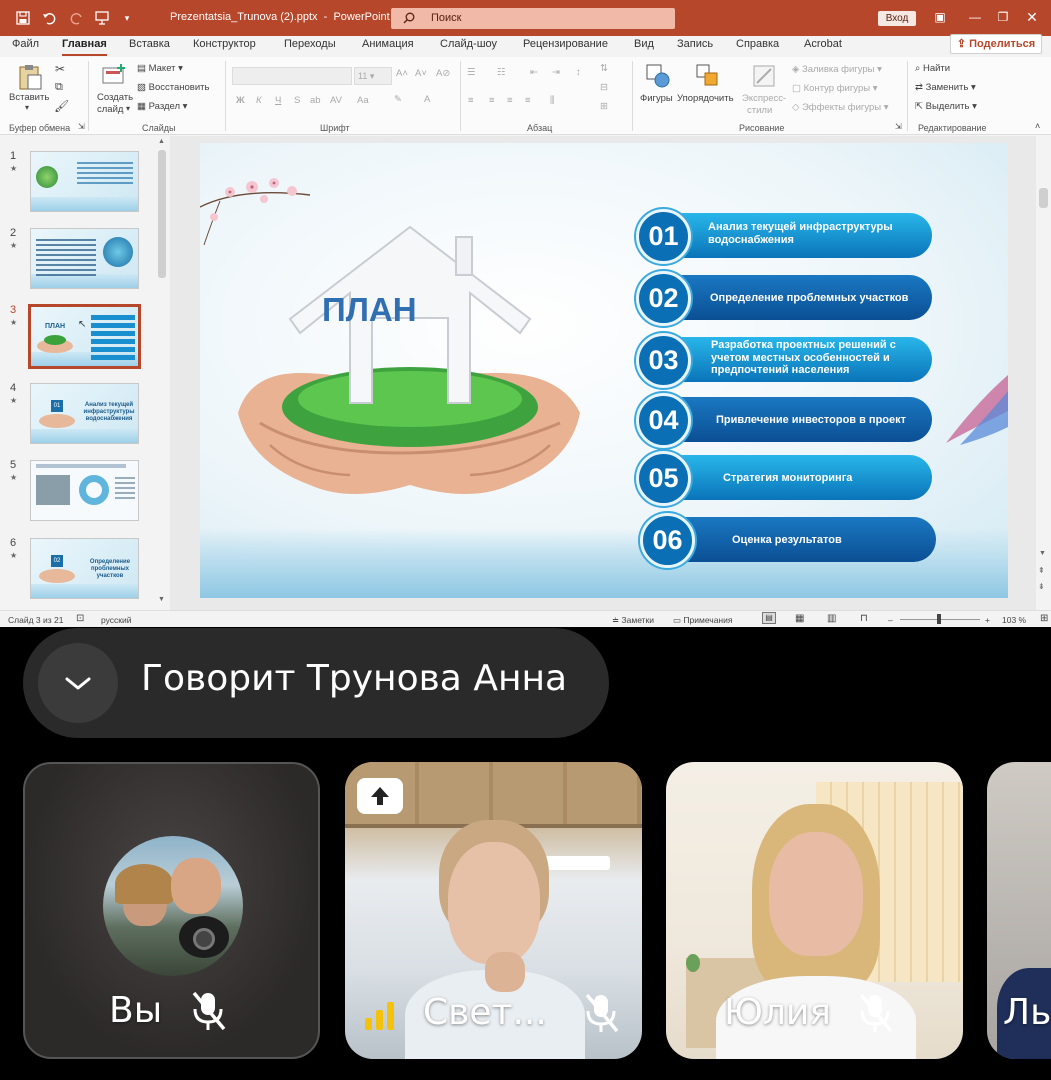 Image resolution: width=1051 pixels, height=1080 pixels. I want to click on replace-button: ⇄ Заменить ▾, so click(945, 87).